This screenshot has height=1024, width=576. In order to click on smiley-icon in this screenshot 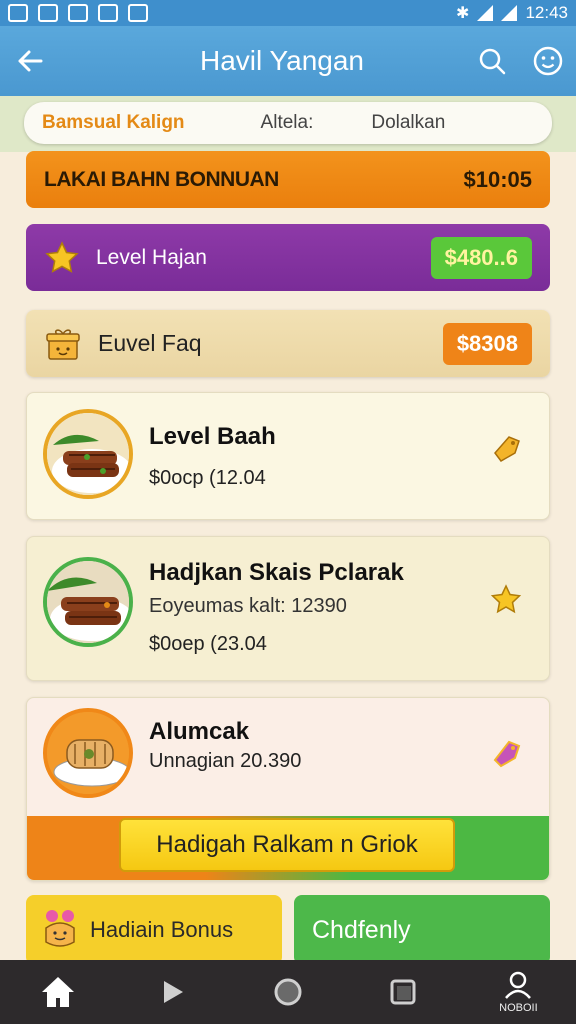, I will do `click(548, 61)`.